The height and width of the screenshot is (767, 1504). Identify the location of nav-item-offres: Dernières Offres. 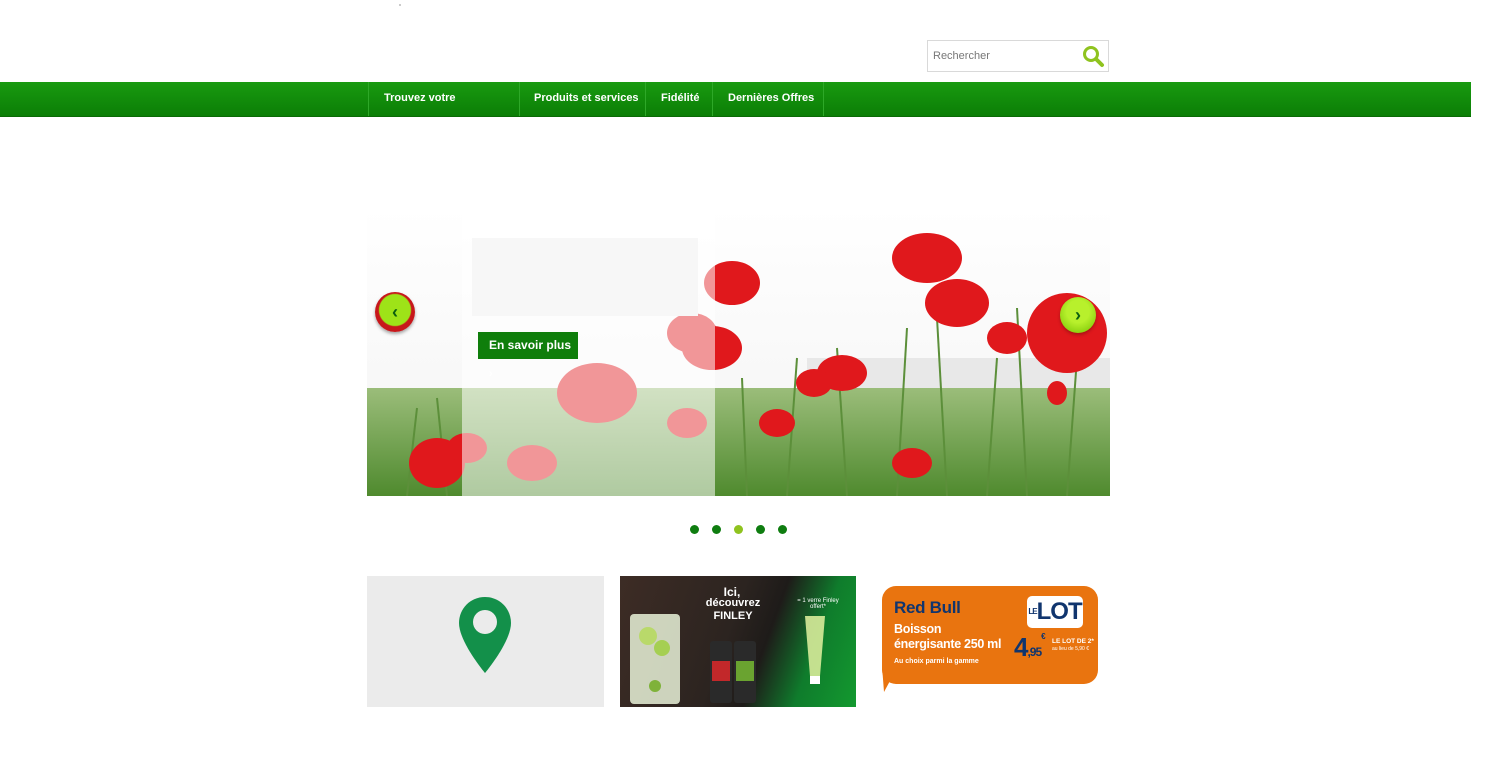
(768, 99).